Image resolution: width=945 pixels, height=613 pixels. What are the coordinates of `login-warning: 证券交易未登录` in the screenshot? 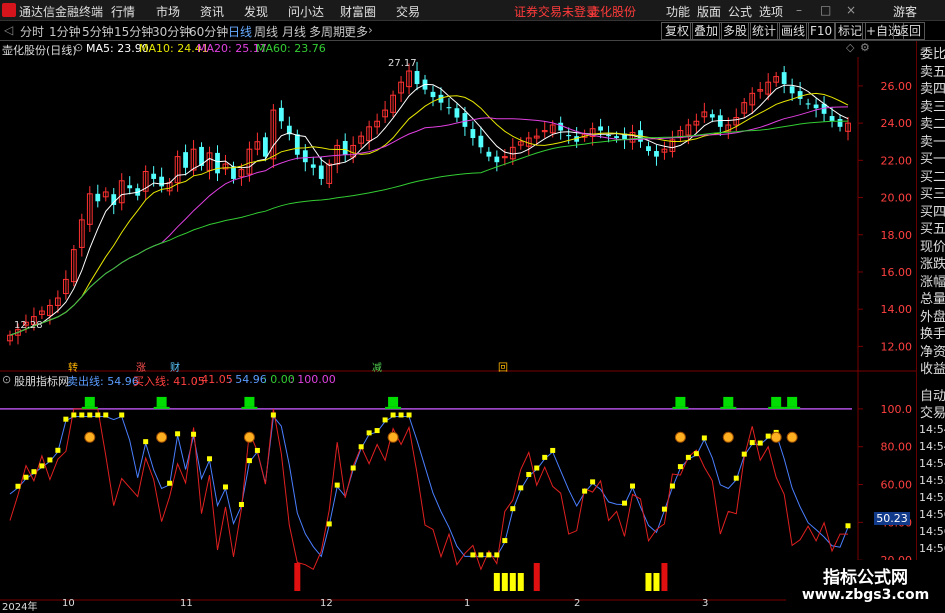 It's located at (556, 11).